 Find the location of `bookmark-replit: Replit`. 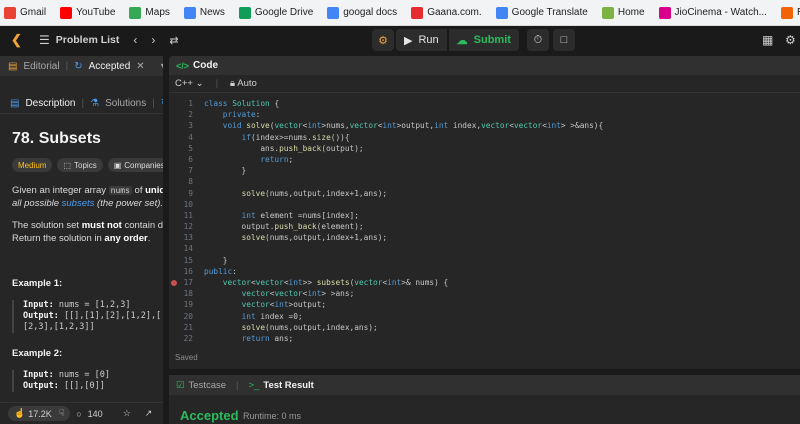

bookmark-replit: Replit is located at coordinates (790, 12).